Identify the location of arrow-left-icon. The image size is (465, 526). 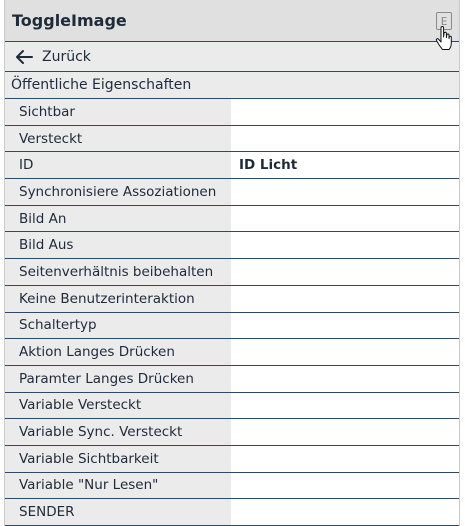
(24, 56).